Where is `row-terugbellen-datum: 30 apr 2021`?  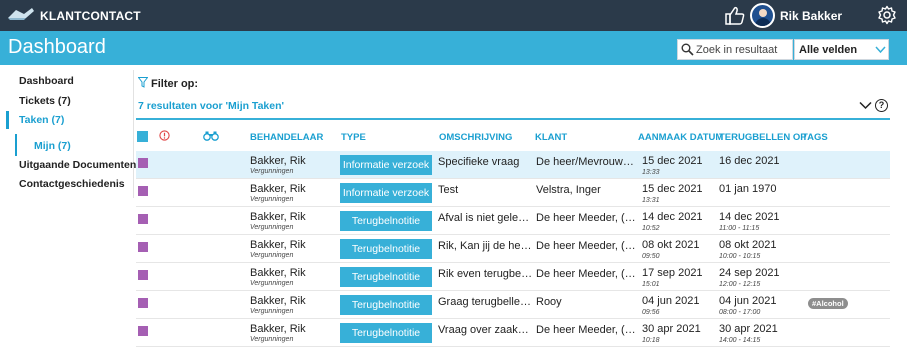 row-terugbellen-datum: 30 apr 2021 is located at coordinates (748, 329).